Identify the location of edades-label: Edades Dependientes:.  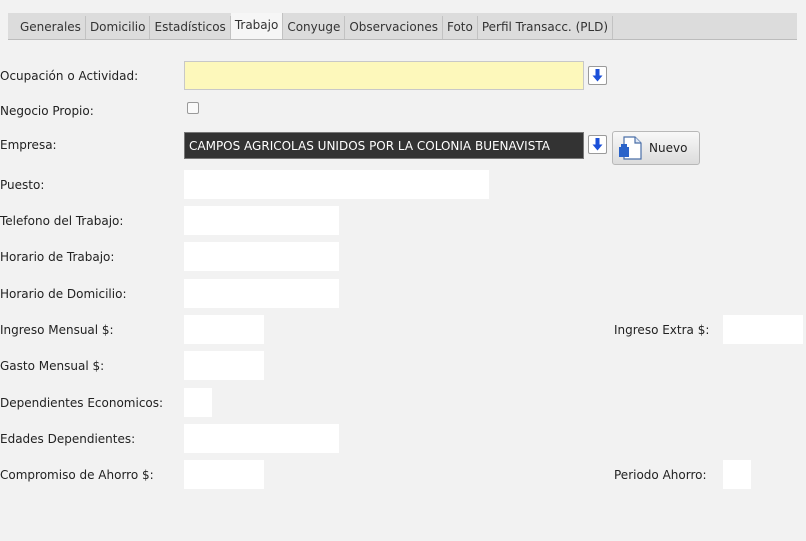
(68, 439).